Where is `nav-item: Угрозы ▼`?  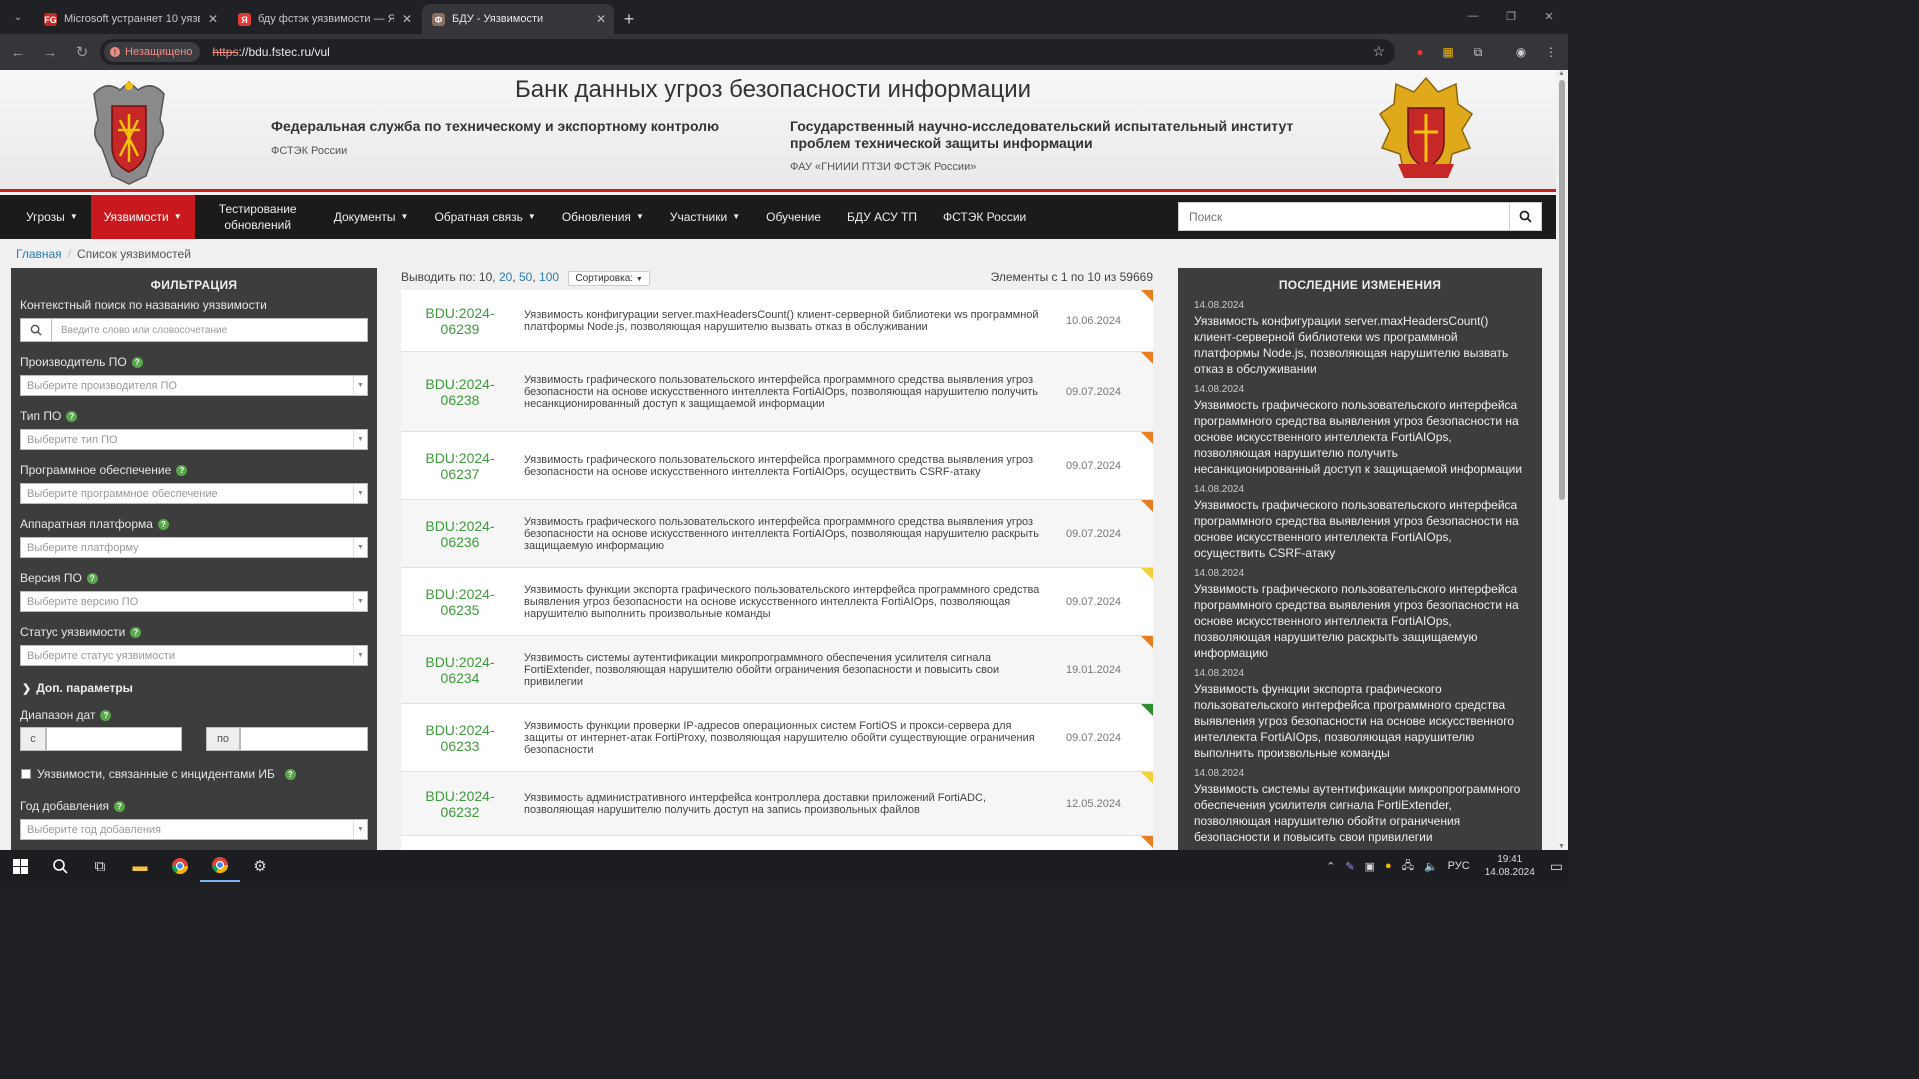 nav-item: Угрозы ▼ is located at coordinates (52, 217).